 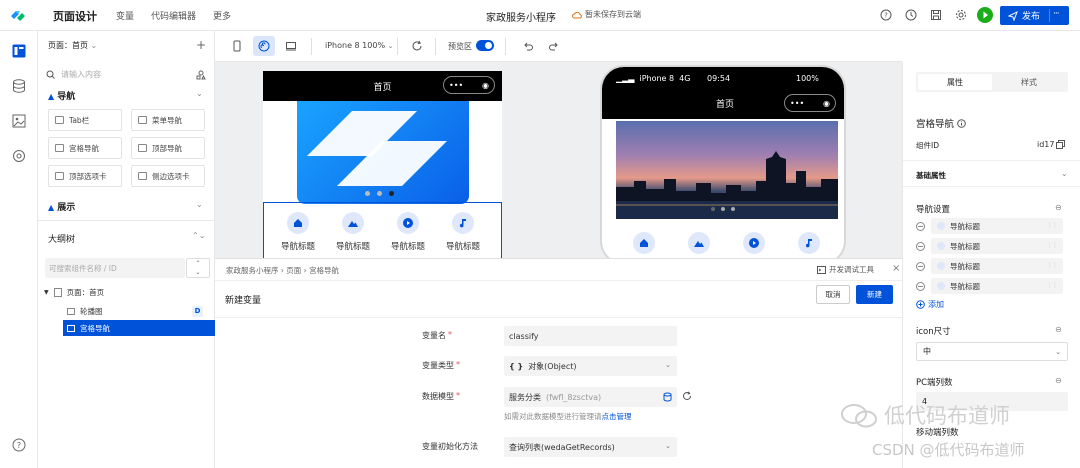 What do you see at coordinates (66, 208) in the screenshot?
I see `display-section-label: 展示` at bounding box center [66, 208].